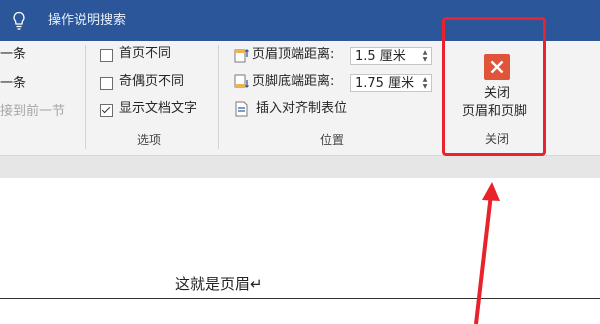  I want to click on ribbon-bottom-band, so click(300, 167).